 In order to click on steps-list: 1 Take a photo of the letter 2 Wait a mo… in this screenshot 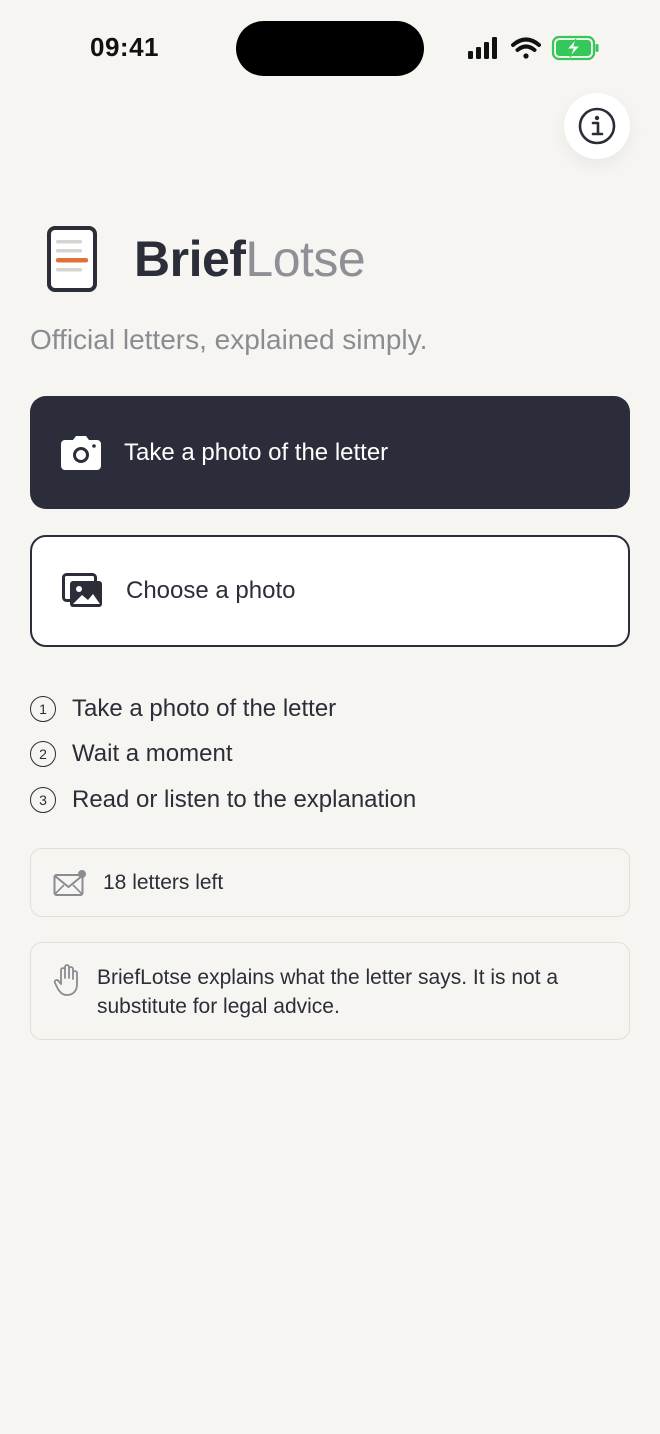, I will do `click(223, 754)`.